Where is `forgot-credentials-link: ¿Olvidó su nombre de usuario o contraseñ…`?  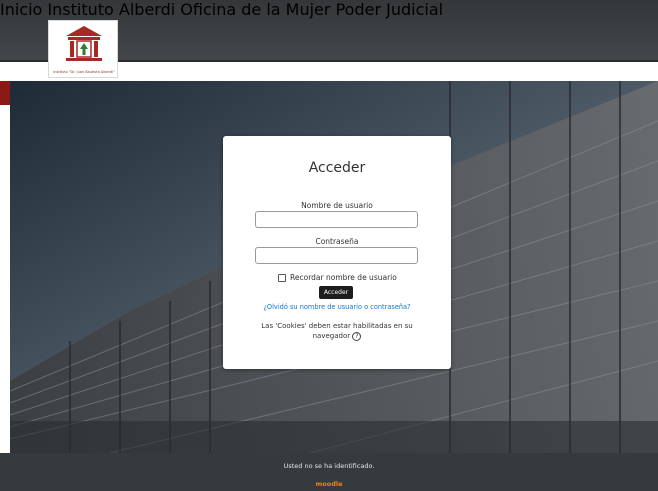 forgot-credentials-link: ¿Olvidó su nombre de usuario o contraseñ… is located at coordinates (337, 307).